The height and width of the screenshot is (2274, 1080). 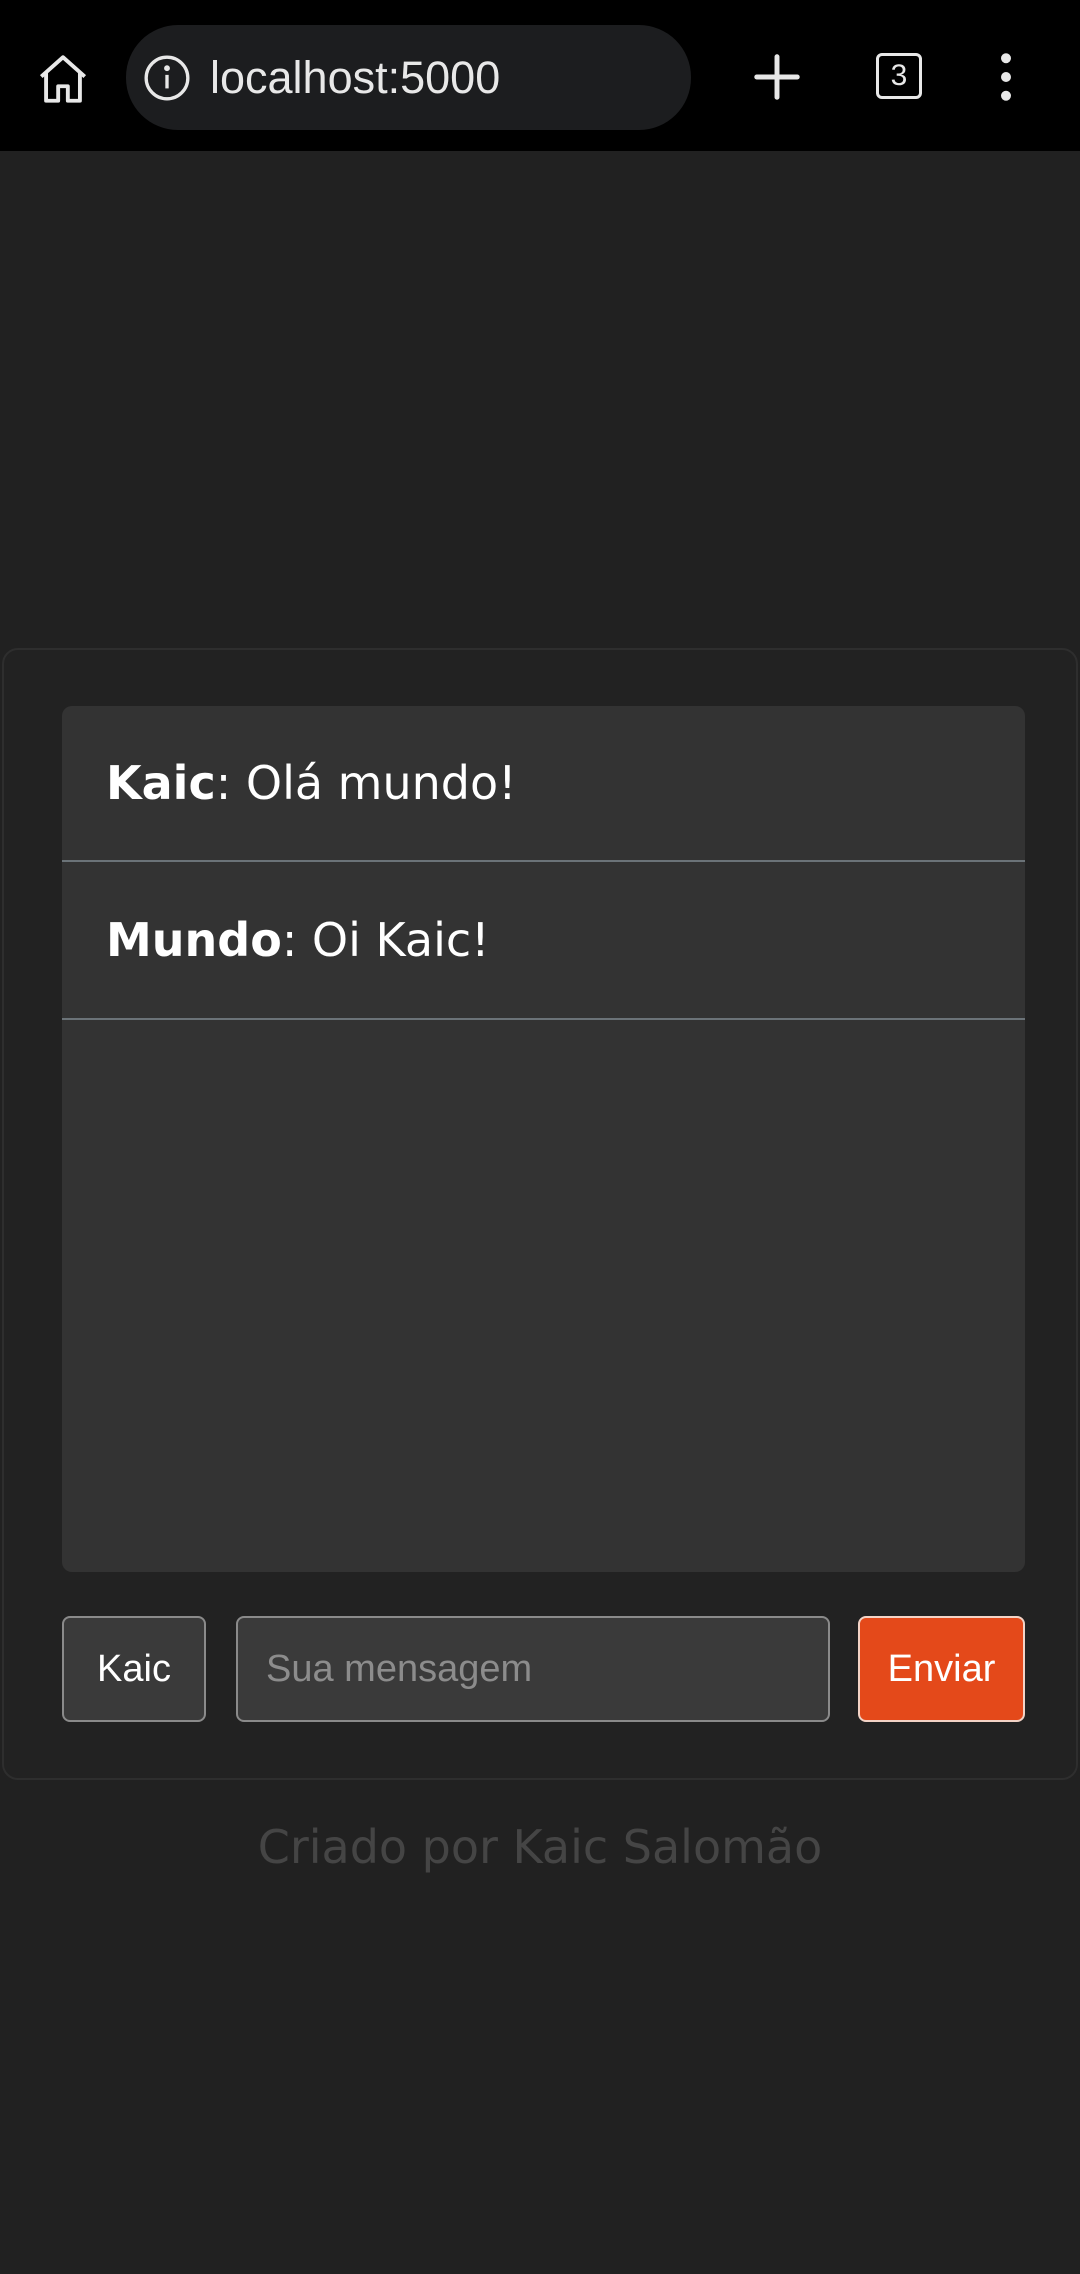 What do you see at coordinates (543, 941) in the screenshot?
I see `chat-message: Mundo: Oi Kaic!` at bounding box center [543, 941].